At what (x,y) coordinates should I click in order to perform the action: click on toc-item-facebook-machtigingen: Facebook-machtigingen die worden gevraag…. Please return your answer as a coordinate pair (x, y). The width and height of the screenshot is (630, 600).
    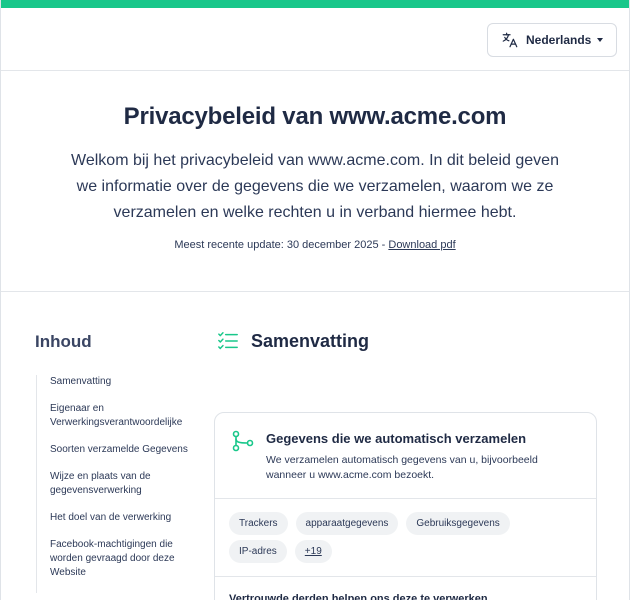
    Looking at the image, I should click on (116, 559).